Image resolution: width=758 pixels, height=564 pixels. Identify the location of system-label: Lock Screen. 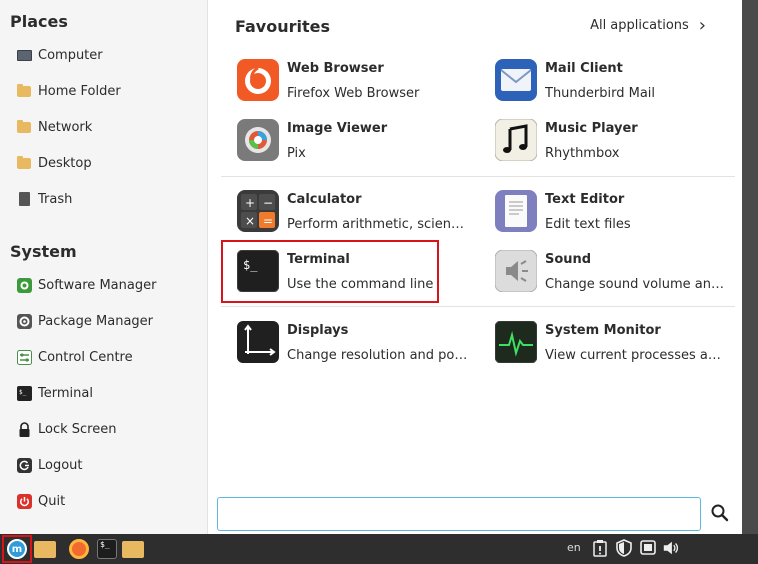
(77, 429).